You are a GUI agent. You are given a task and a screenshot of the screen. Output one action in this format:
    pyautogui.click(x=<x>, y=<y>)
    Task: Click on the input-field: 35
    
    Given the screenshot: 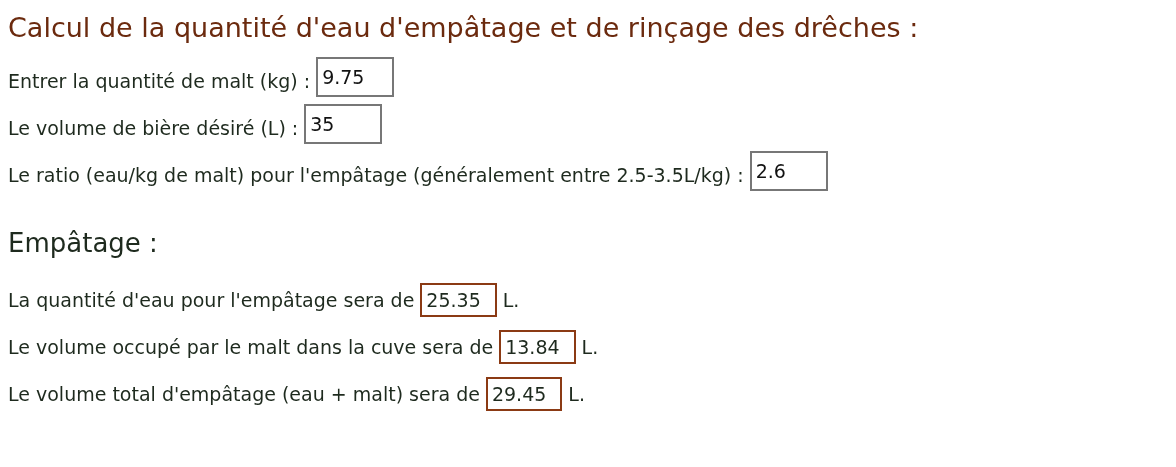 What is the action you would take?
    pyautogui.click(x=343, y=124)
    